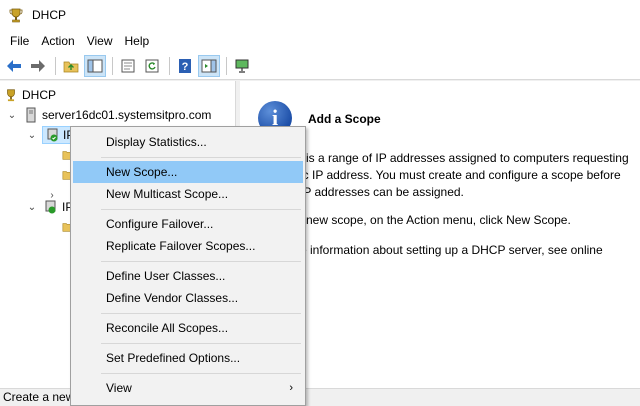 This screenshot has height=406, width=640. I want to click on title-bar: DHCP, so click(320, 15).